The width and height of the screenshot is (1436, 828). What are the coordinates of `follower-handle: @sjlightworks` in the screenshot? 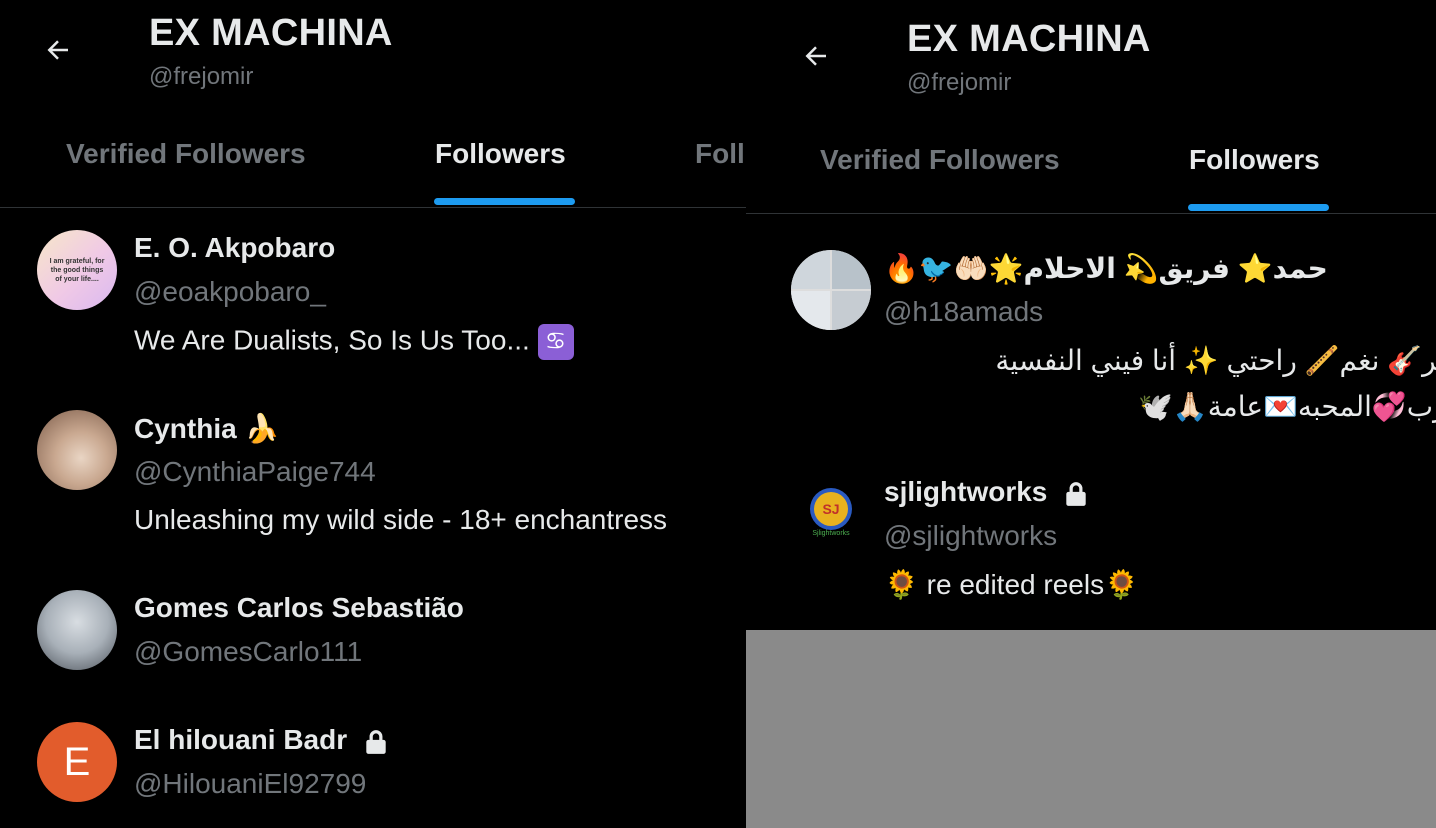 It's located at (971, 535).